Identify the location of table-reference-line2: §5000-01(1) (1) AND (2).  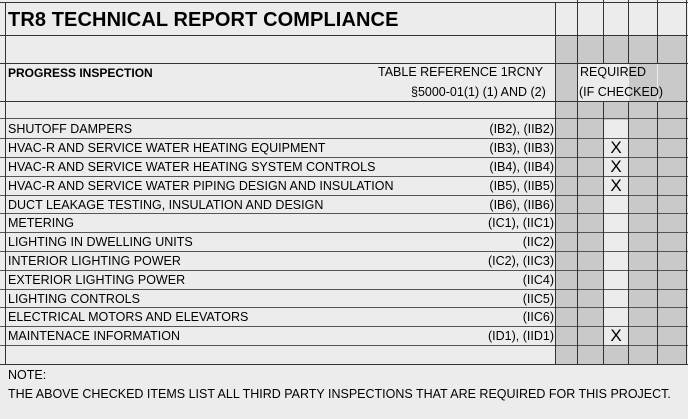
(478, 92).